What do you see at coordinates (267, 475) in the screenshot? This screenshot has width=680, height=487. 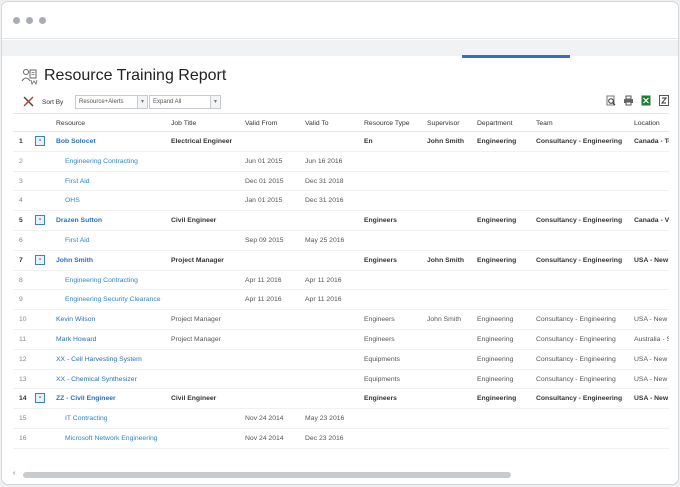 I see `scrollbar-thumb` at bounding box center [267, 475].